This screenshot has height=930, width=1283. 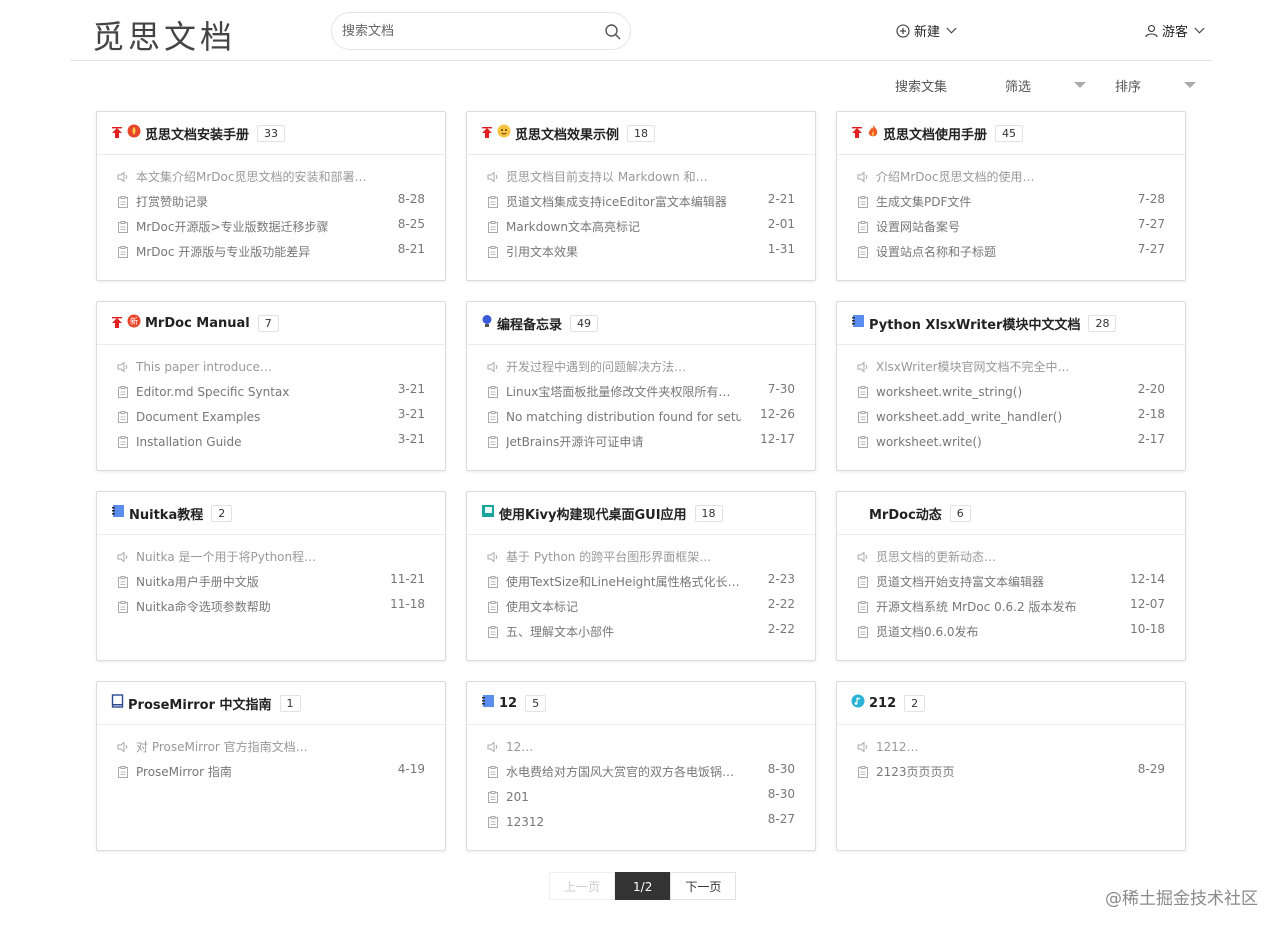 I want to click on doc-list-item: 开源文档系统 MrDoc 0.6.2 版本发布 12-07, so click(x=1011, y=609).